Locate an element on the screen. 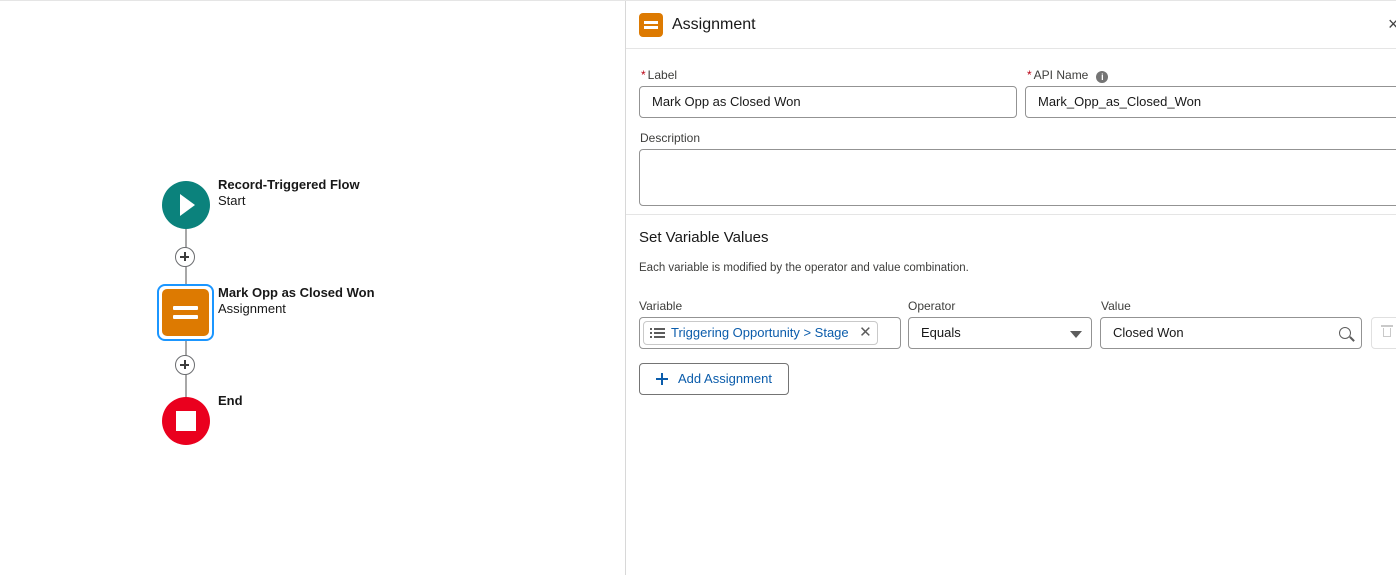 The width and height of the screenshot is (1396, 575). description-textarea is located at coordinates (1017, 177).